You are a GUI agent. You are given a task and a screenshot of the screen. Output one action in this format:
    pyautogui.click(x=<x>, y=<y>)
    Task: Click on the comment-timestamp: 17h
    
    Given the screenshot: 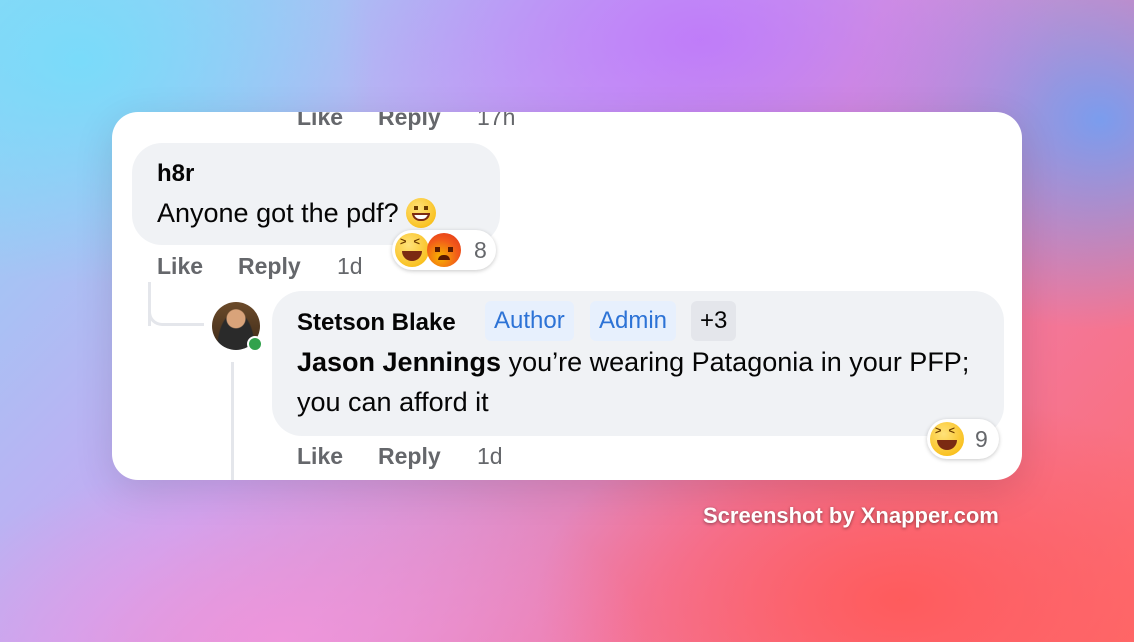 What is the action you would take?
    pyautogui.click(x=496, y=121)
    